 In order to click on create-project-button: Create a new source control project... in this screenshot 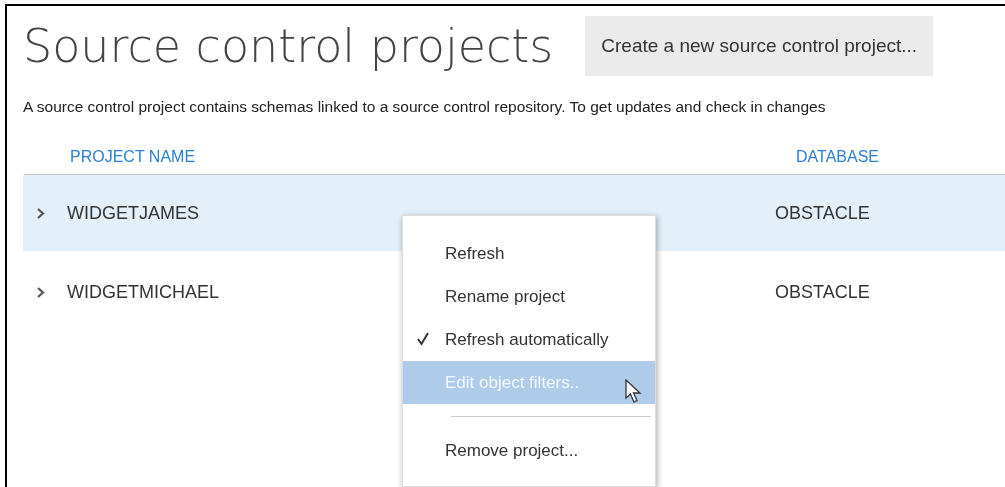, I will do `click(759, 46)`.